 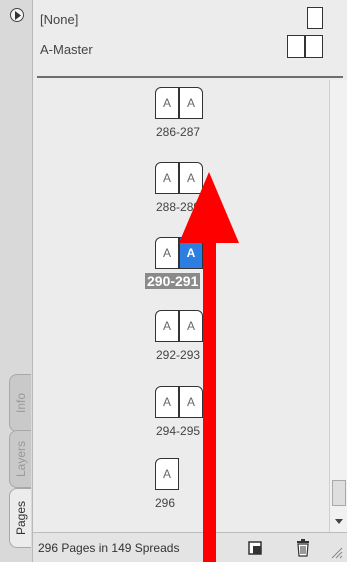 I want to click on tab-info-label: Info, so click(x=20, y=403).